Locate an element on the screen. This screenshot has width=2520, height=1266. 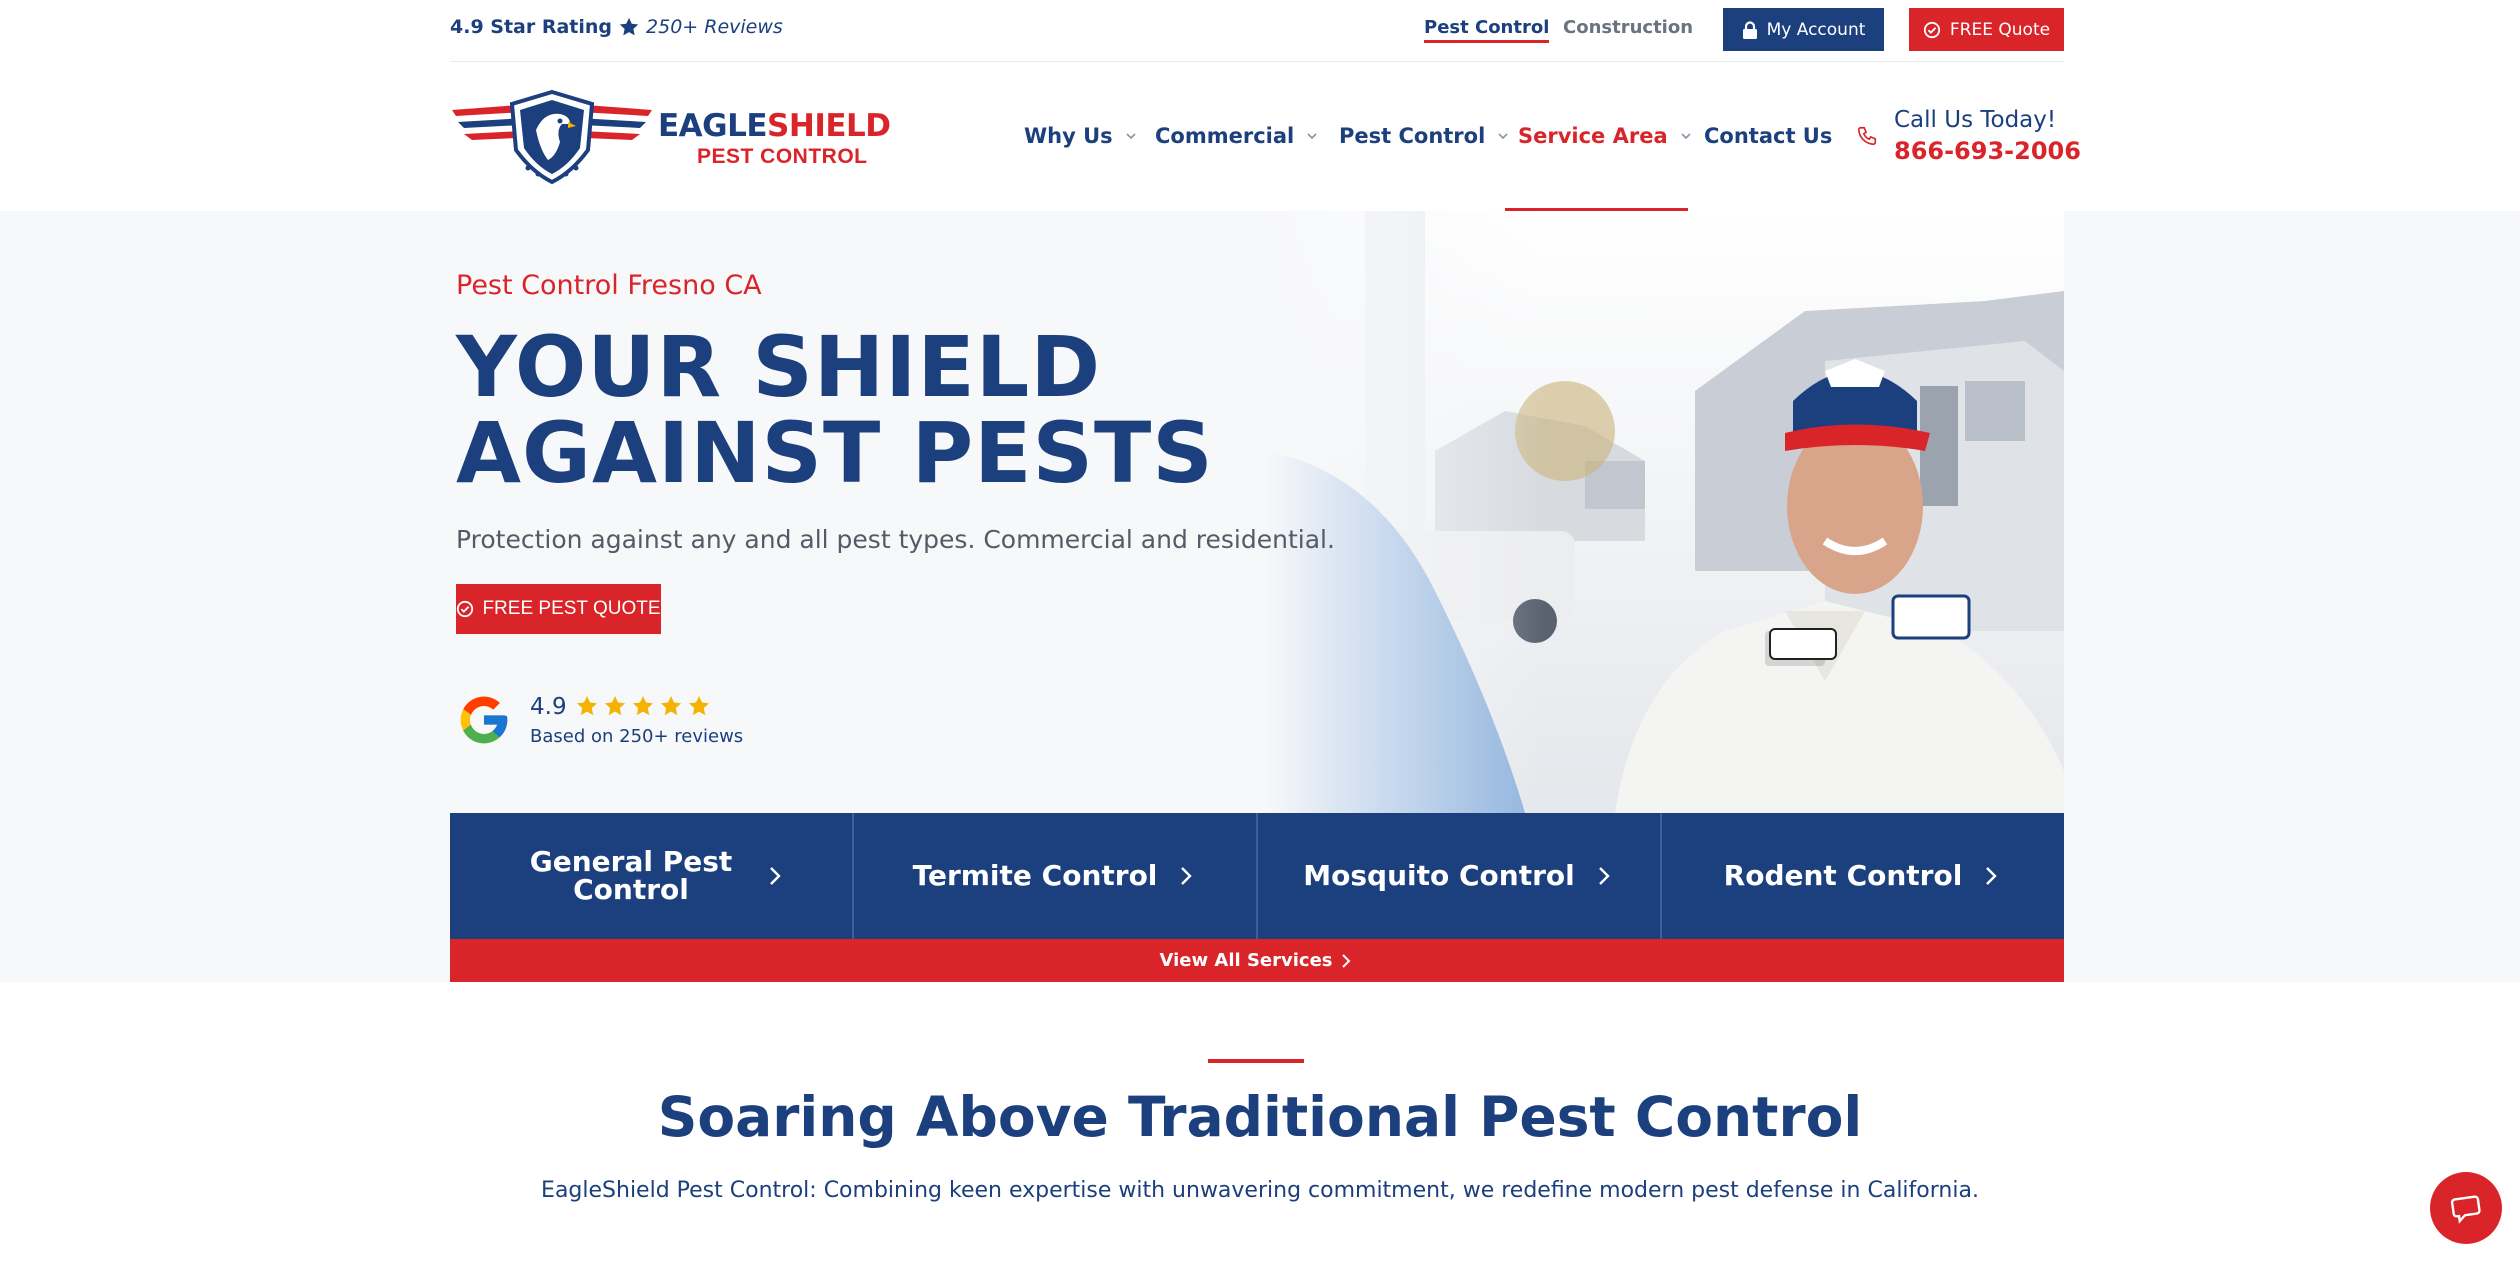
free-quote-button: FREE Quote is located at coordinates (1986, 29).